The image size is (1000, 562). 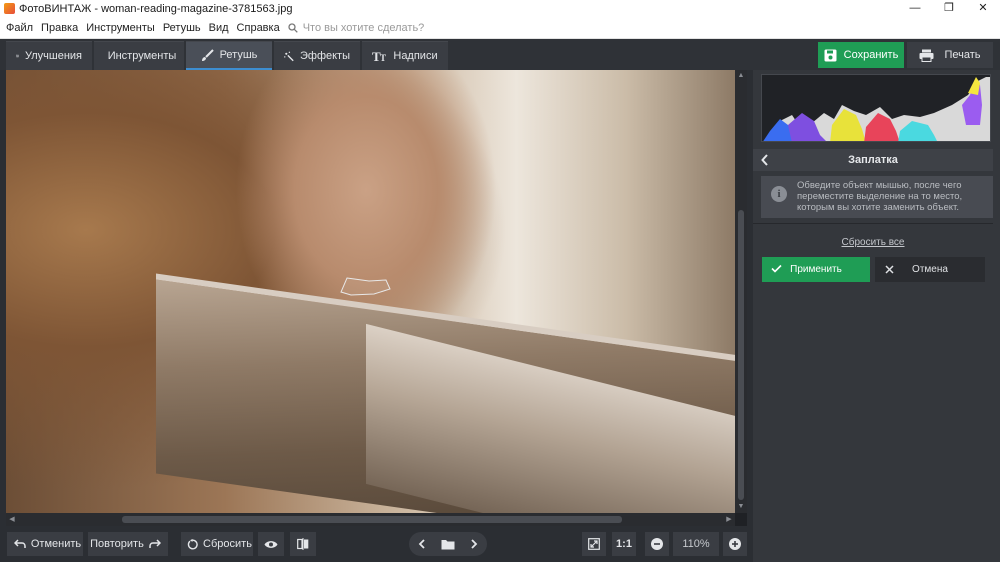 What do you see at coordinates (379, 56) in the screenshot?
I see `text-icon: TT` at bounding box center [379, 56].